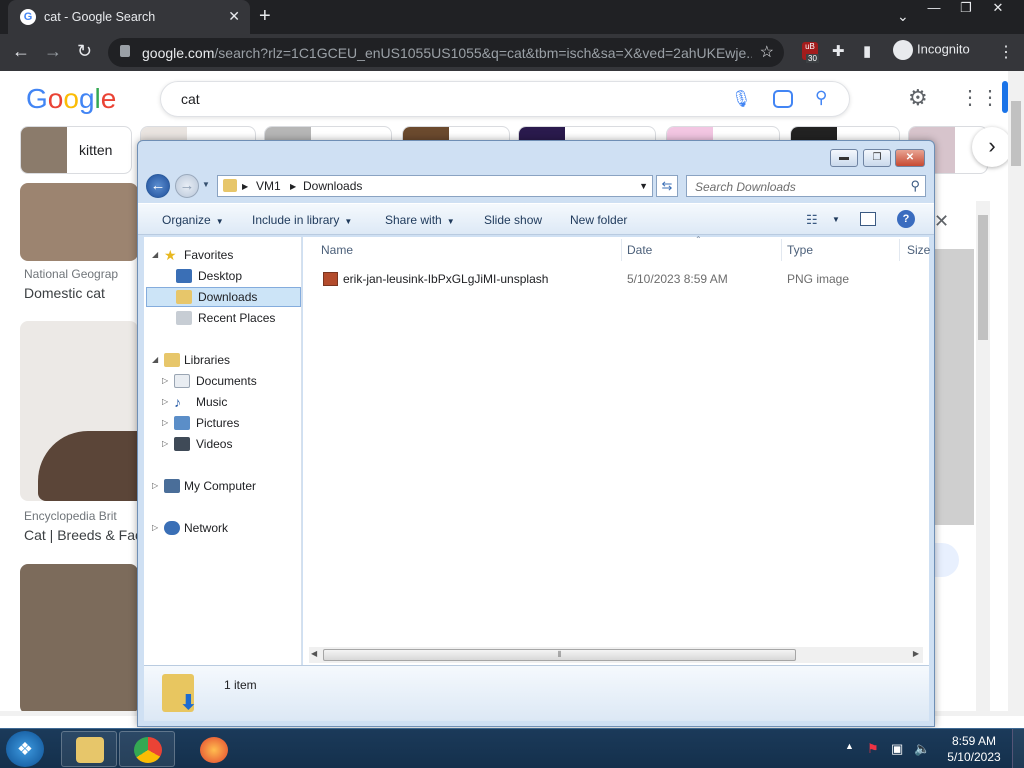 The image size is (1024, 768). I want to click on explorer-titlebar: ▬ ❐ ✕, so click(536, 156).